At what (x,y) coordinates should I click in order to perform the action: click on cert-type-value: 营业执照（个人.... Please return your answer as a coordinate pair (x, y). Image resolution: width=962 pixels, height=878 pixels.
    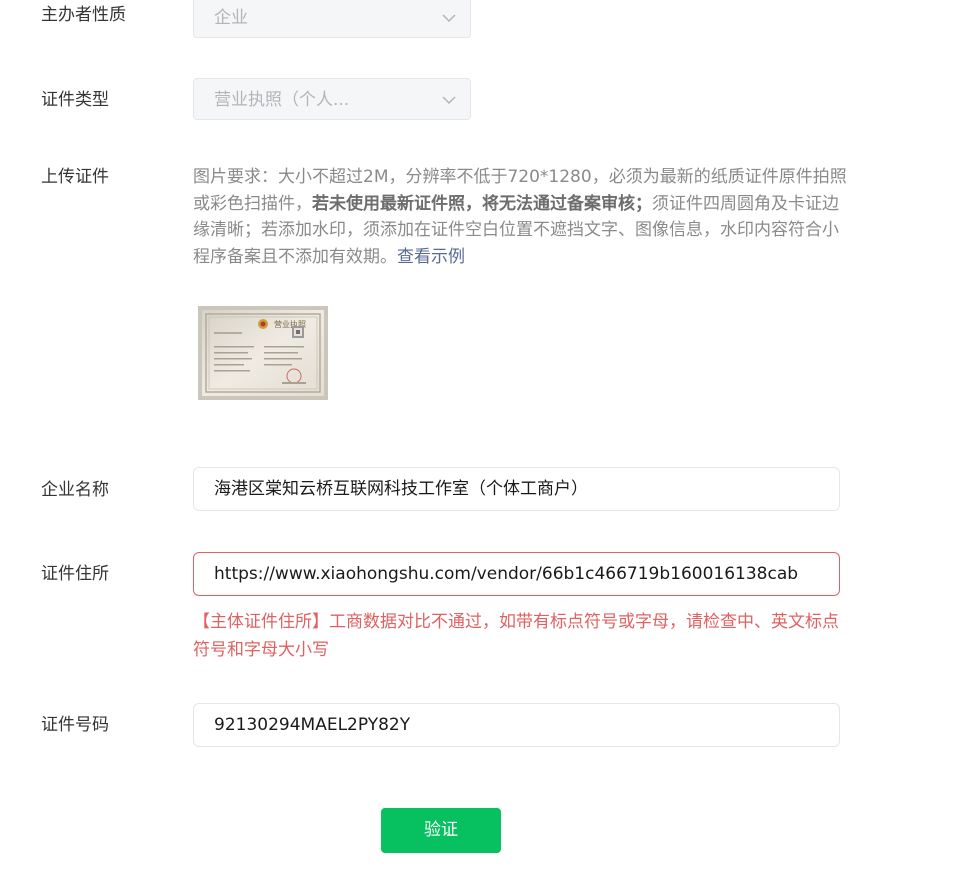
    Looking at the image, I should click on (282, 100).